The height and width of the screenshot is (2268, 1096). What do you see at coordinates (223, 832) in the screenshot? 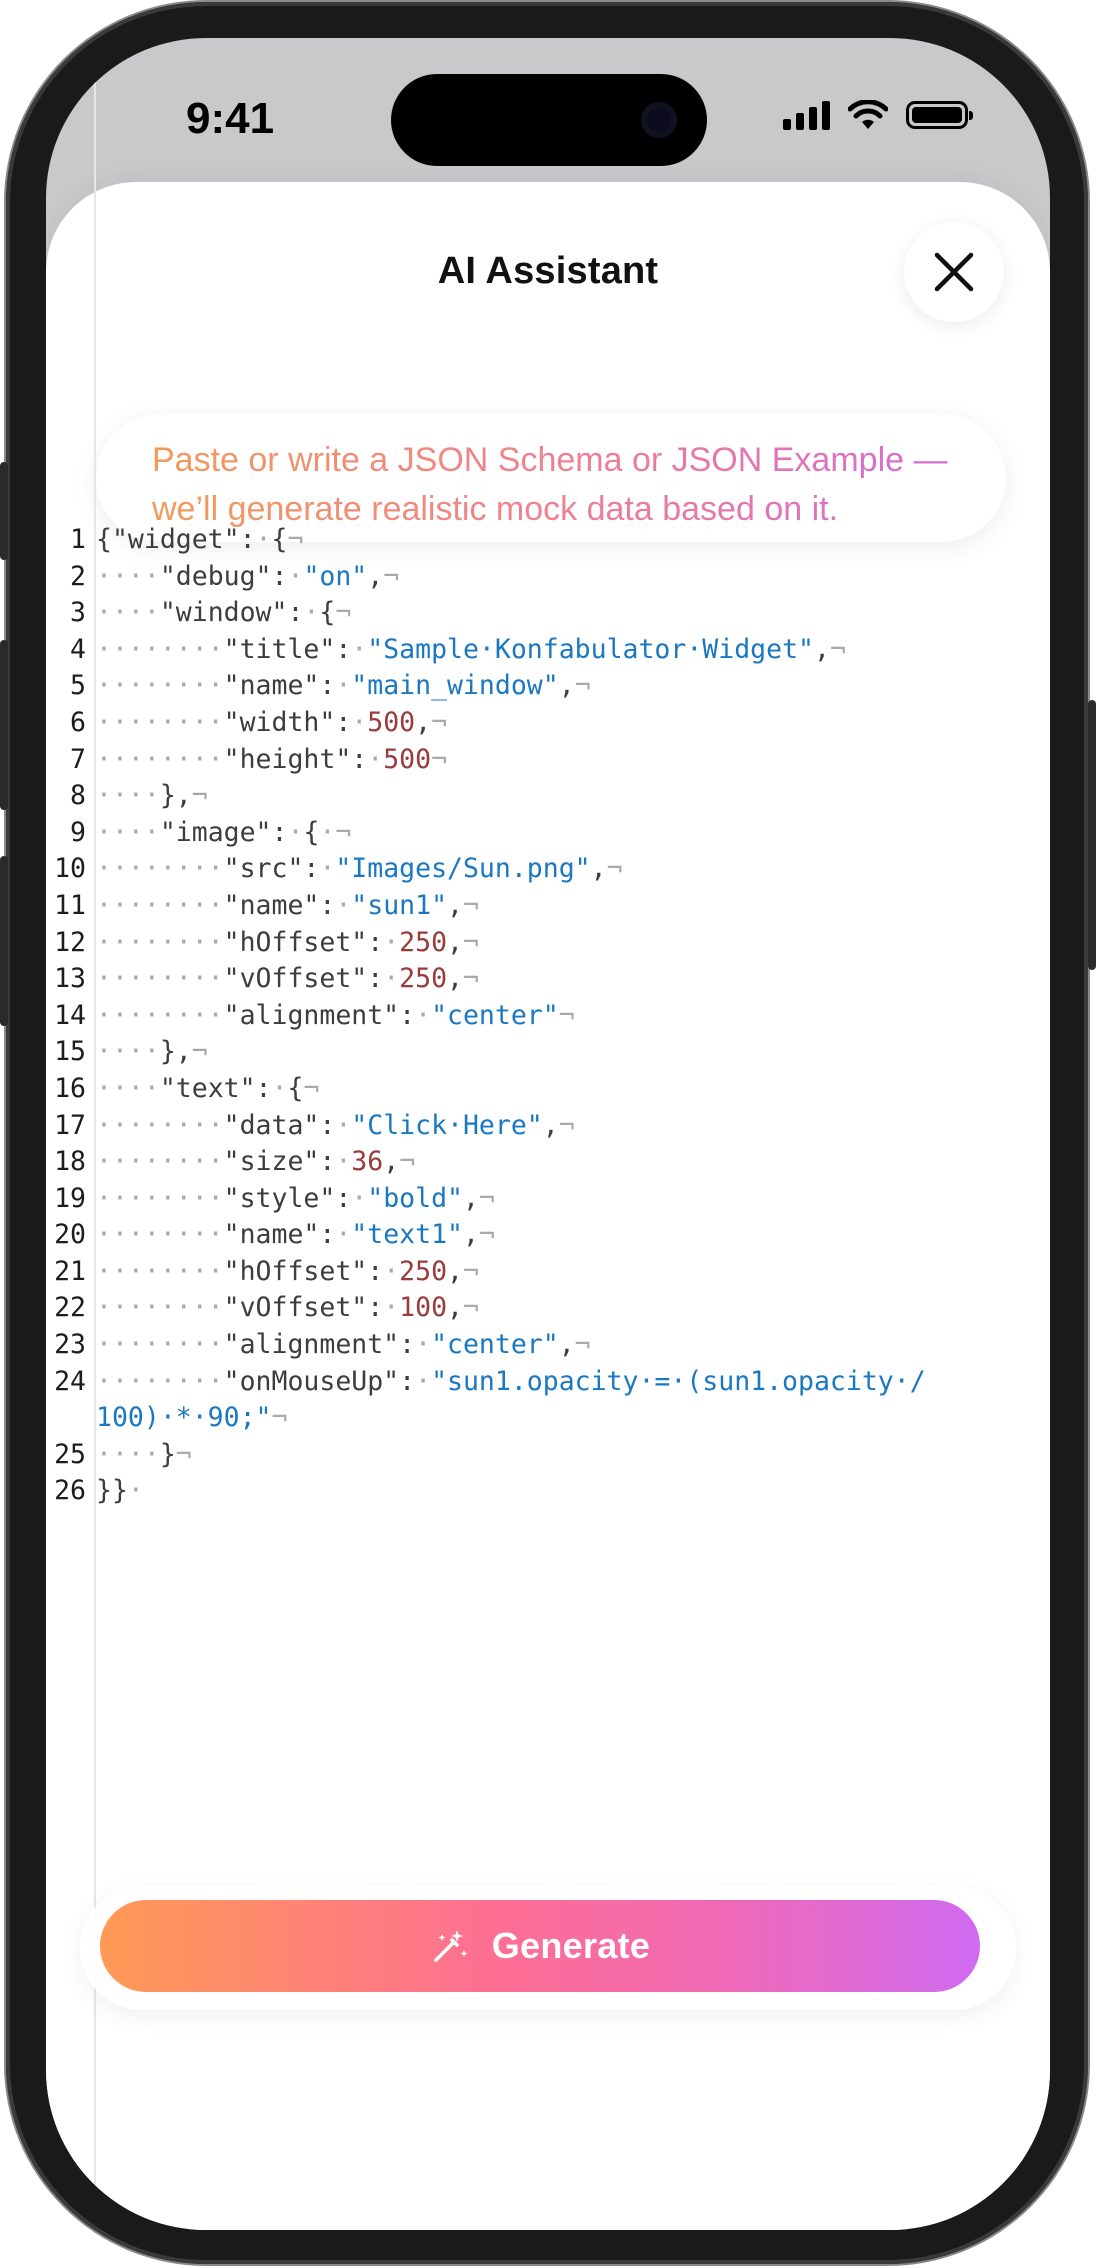
I see `code-token: "image":` at bounding box center [223, 832].